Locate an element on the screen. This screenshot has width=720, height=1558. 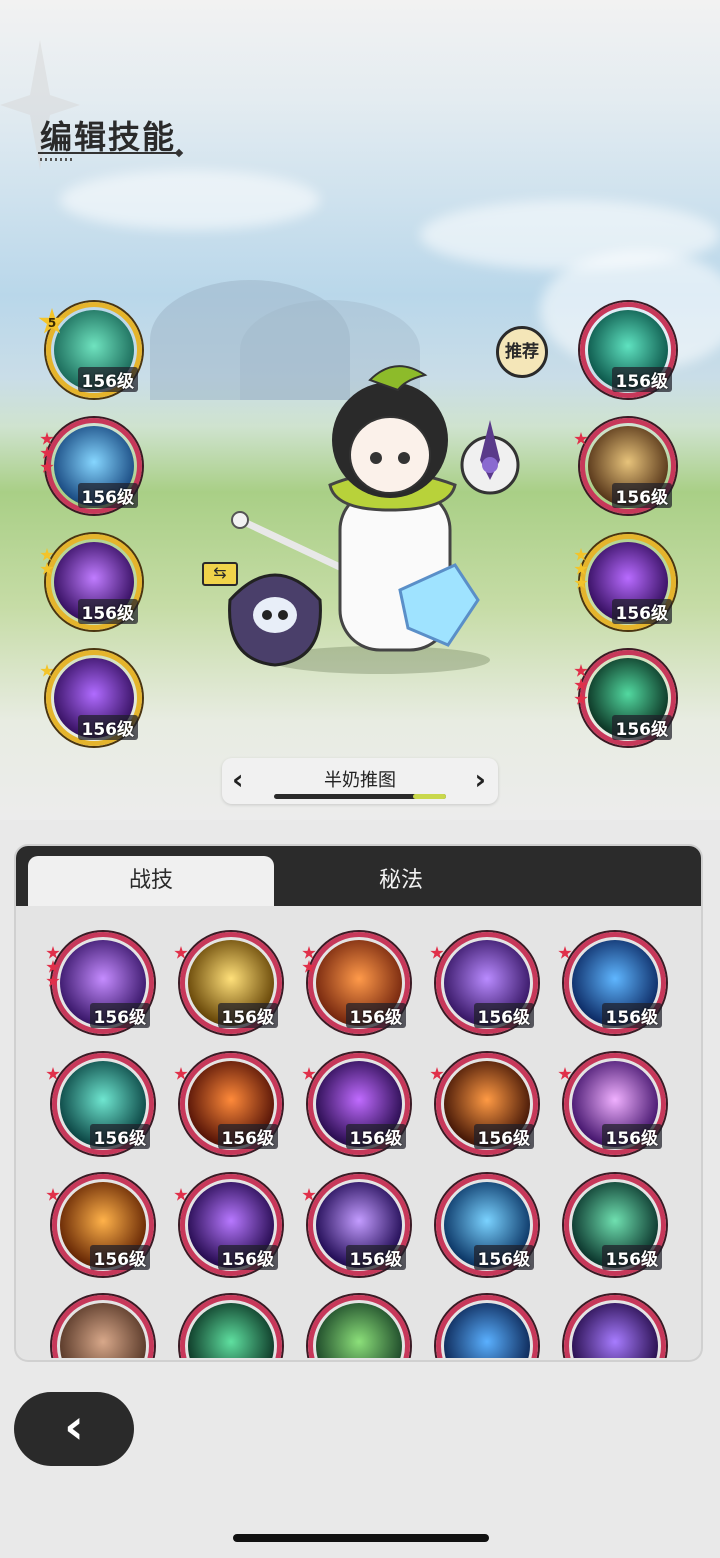
tab-secret-arts: 秘法 is located at coordinates (401, 881).